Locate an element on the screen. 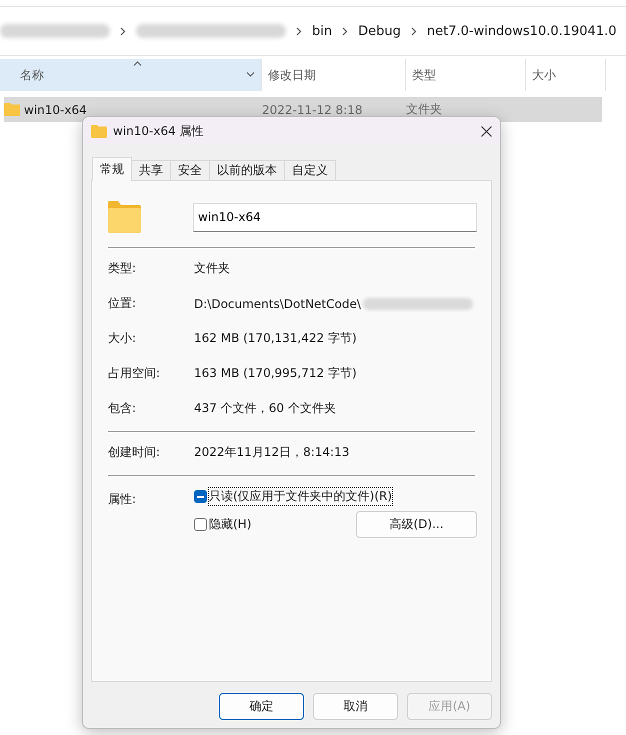  column-header: 修改日期 is located at coordinates (334, 75).